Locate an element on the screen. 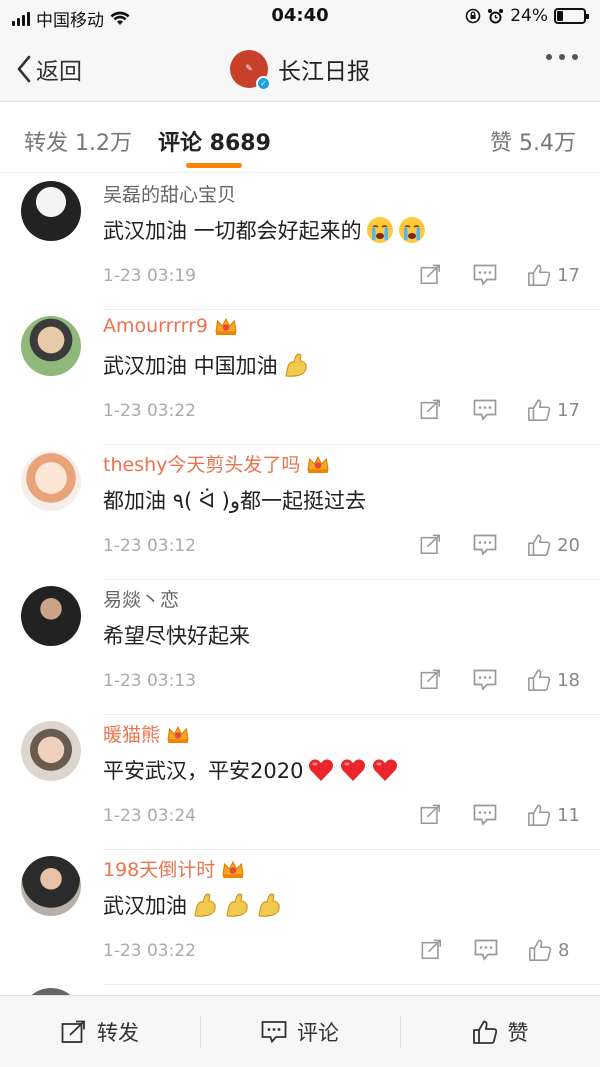 This screenshot has width=600, height=1067. comment-body: 武汉加油 is located at coordinates (145, 906).